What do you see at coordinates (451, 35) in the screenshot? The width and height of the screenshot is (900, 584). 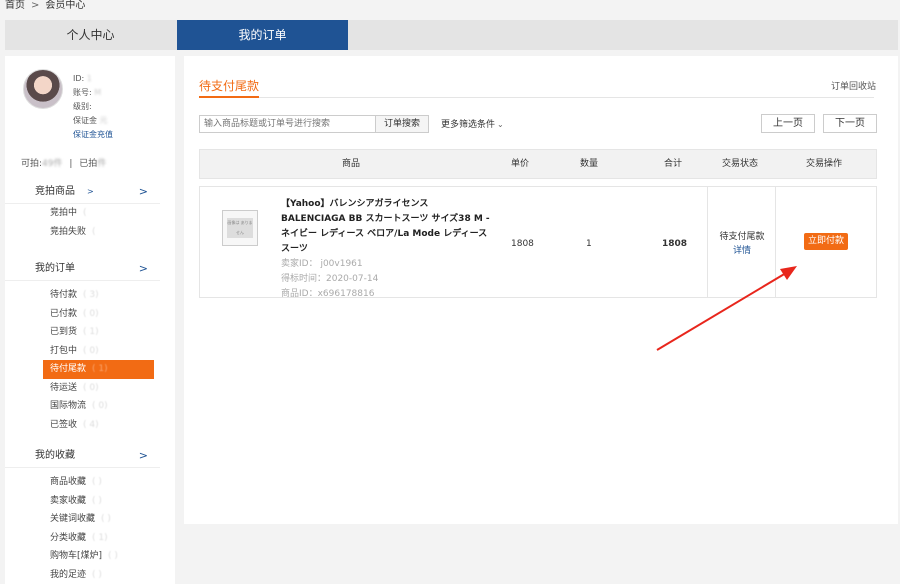 I see `top-tabs: 个人中心 我的订单` at bounding box center [451, 35].